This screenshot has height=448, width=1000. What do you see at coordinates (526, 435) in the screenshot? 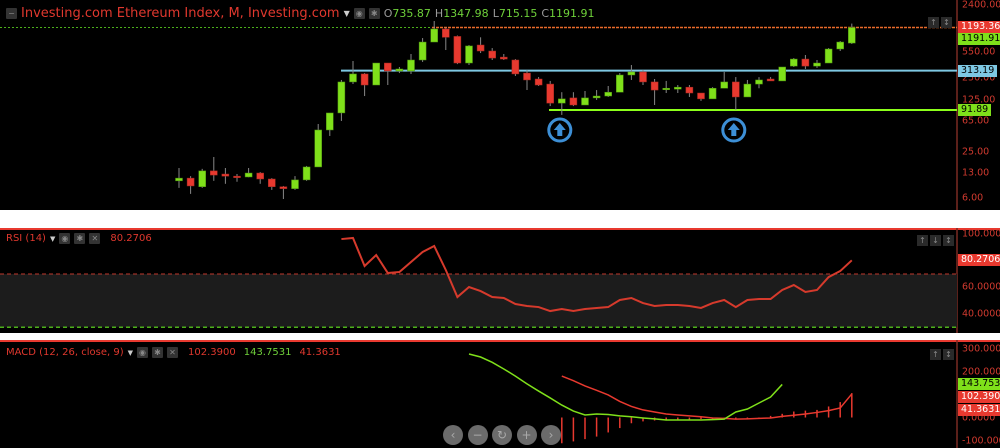
I see `zoom-in-button: +` at bounding box center [526, 435].